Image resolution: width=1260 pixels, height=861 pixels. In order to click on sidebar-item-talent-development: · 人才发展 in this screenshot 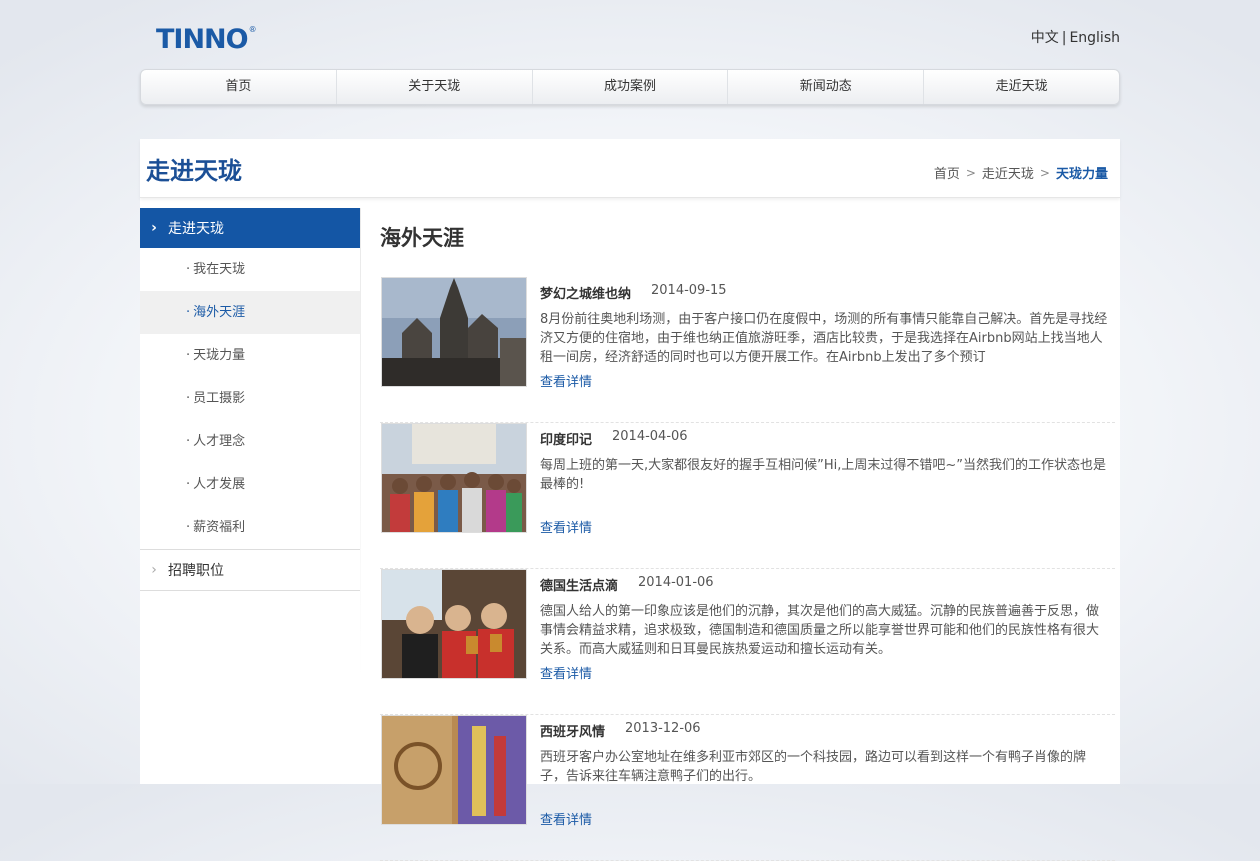, I will do `click(250, 484)`.